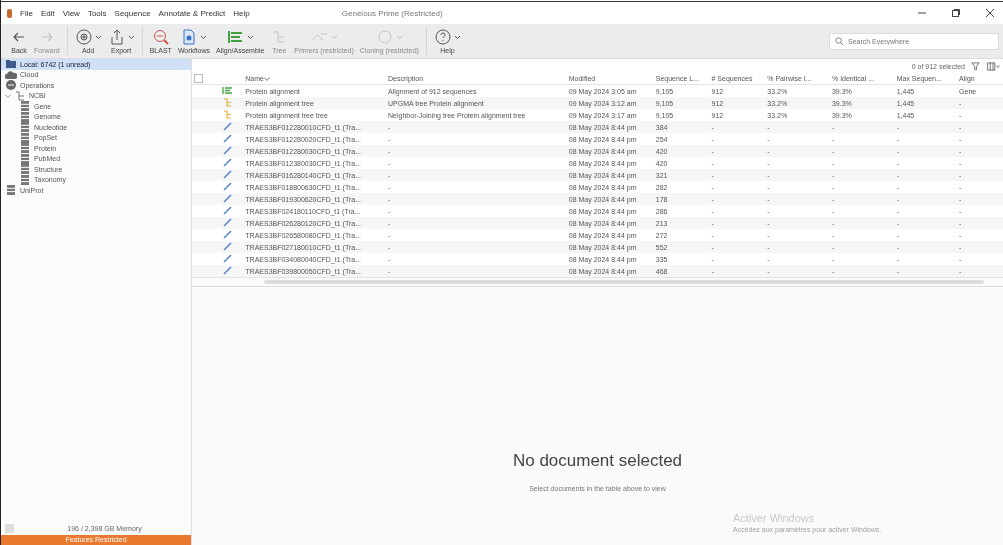  What do you see at coordinates (235, 37) in the screenshot?
I see `align-icon` at bounding box center [235, 37].